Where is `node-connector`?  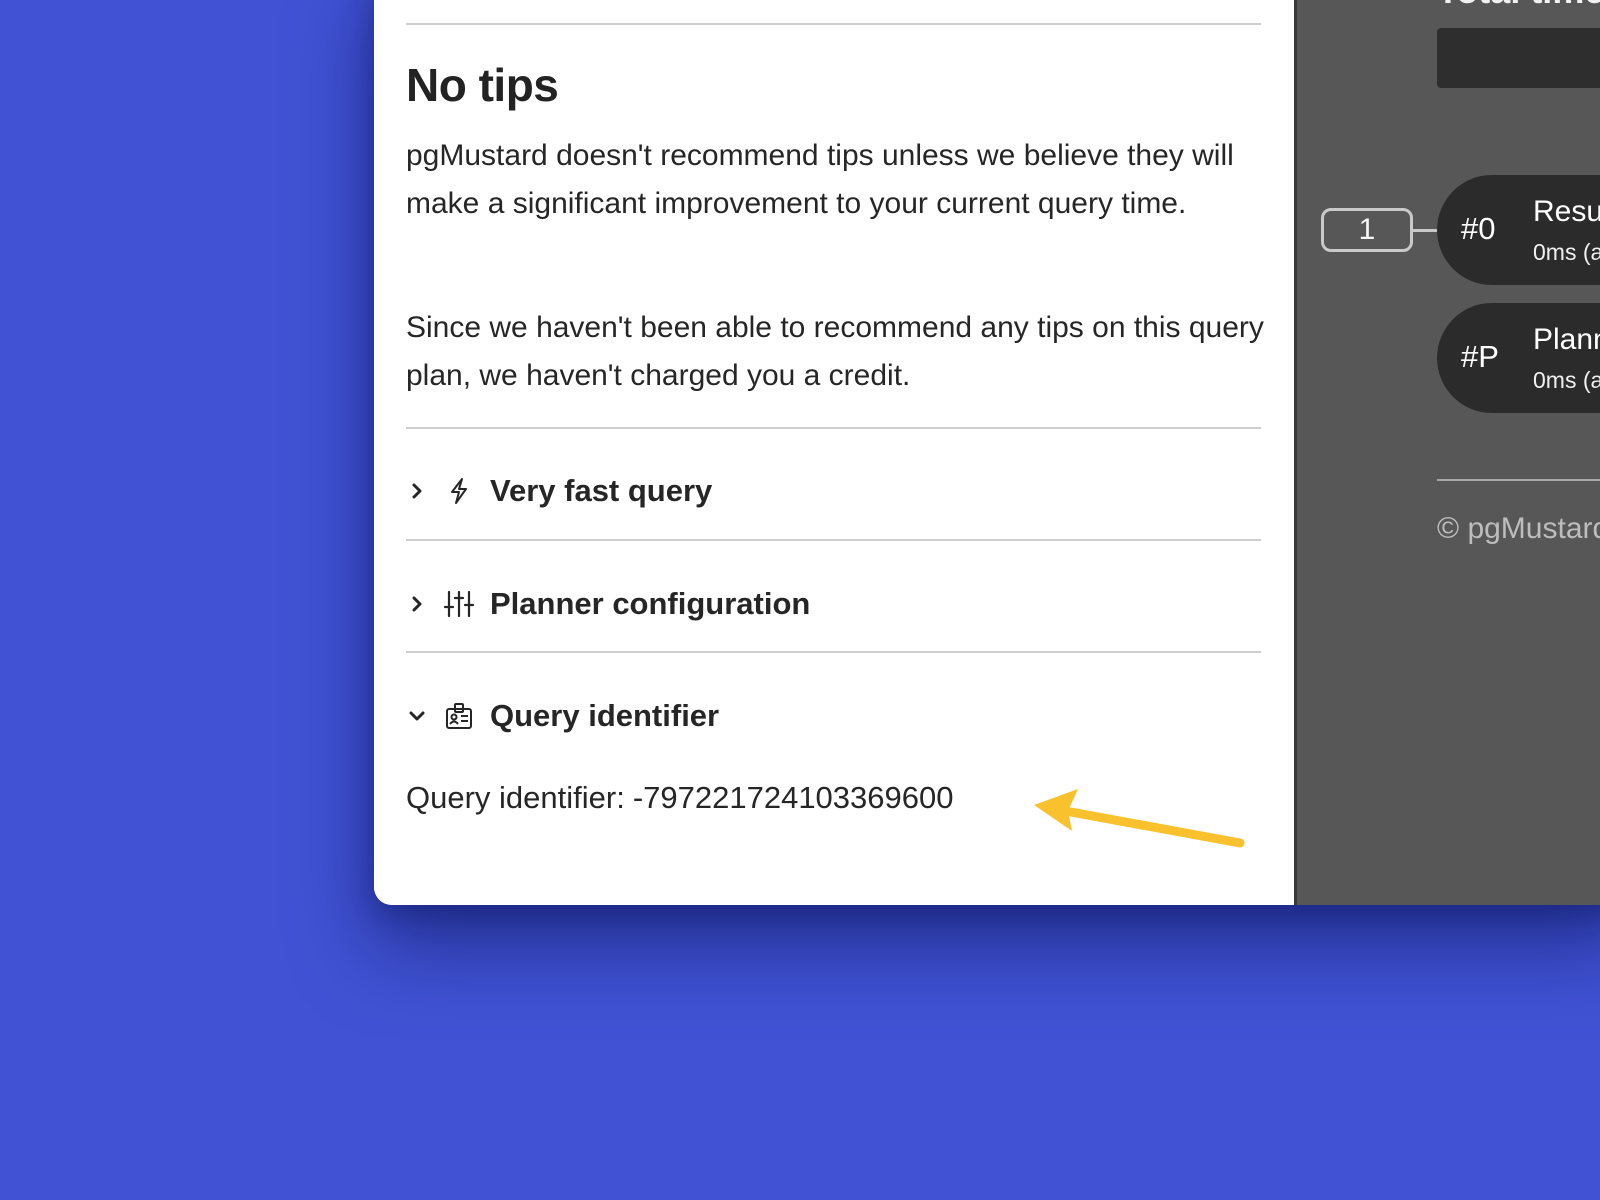
node-connector is located at coordinates (1426, 230).